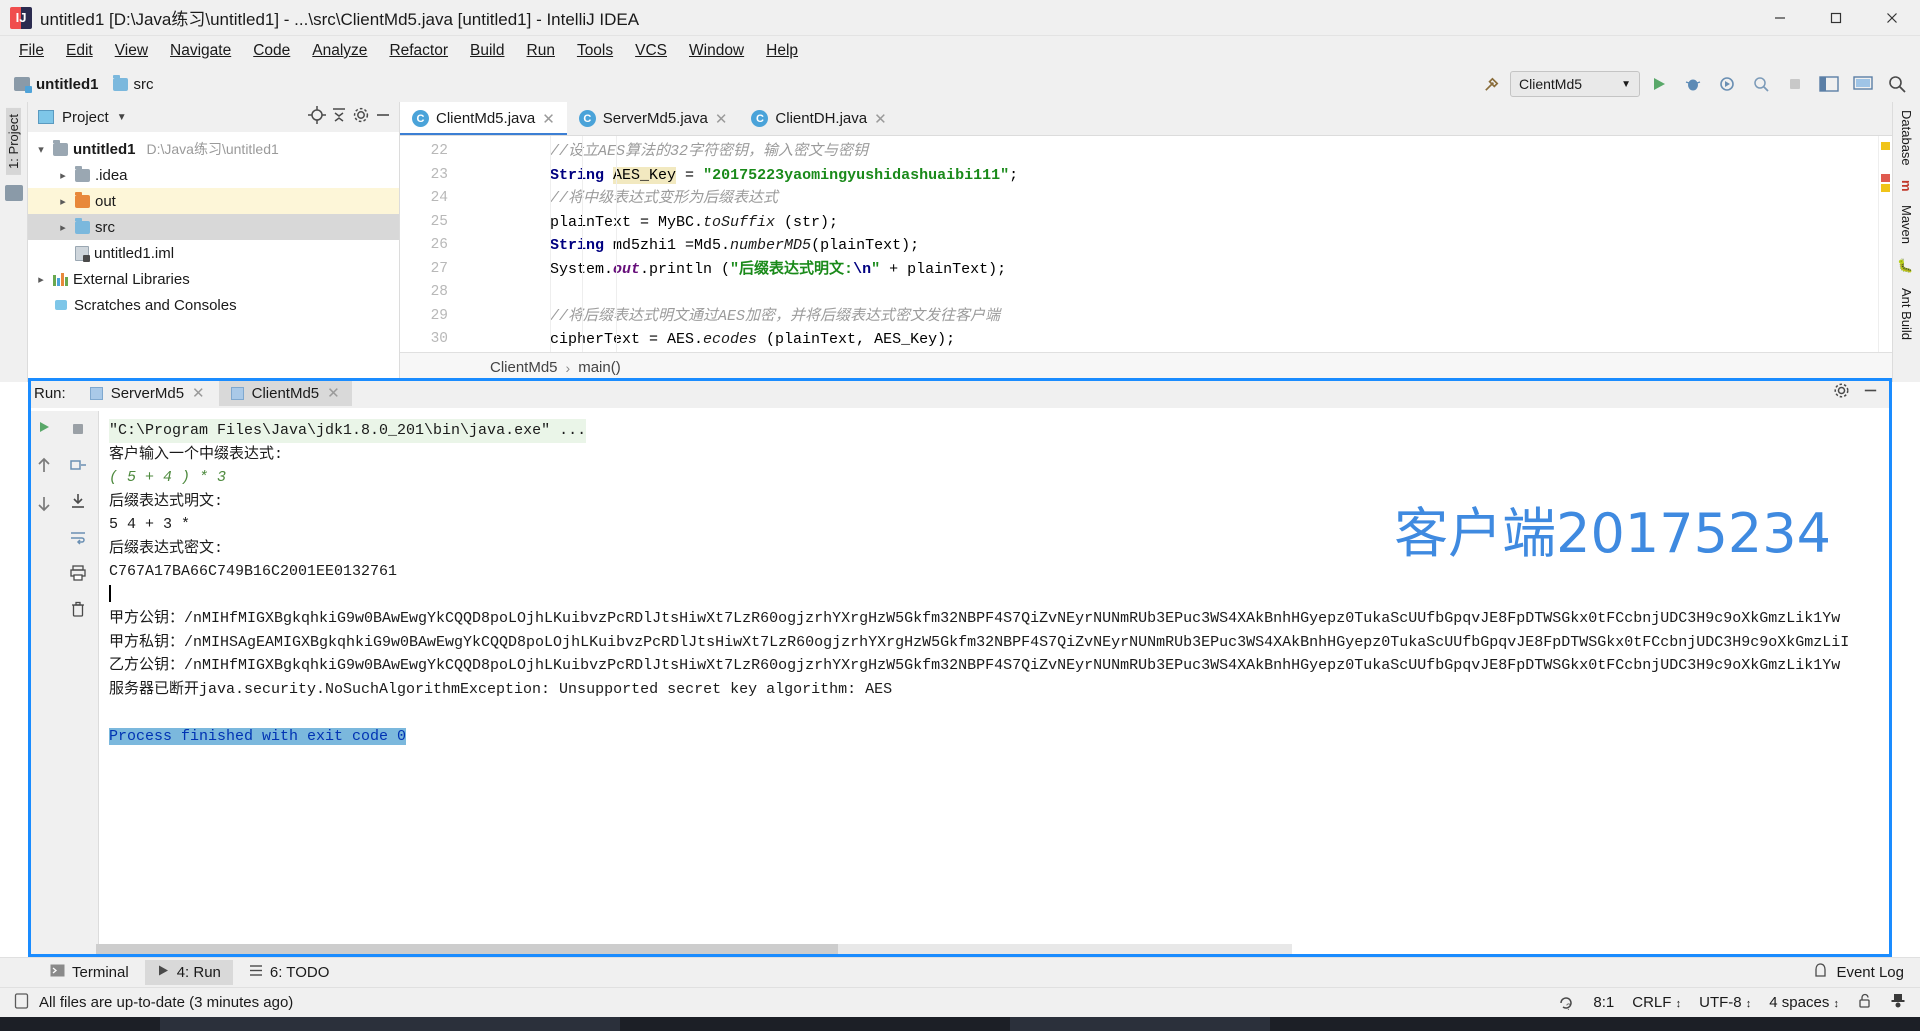  I want to click on breadcrumb-module: untitled1, so click(56, 84).